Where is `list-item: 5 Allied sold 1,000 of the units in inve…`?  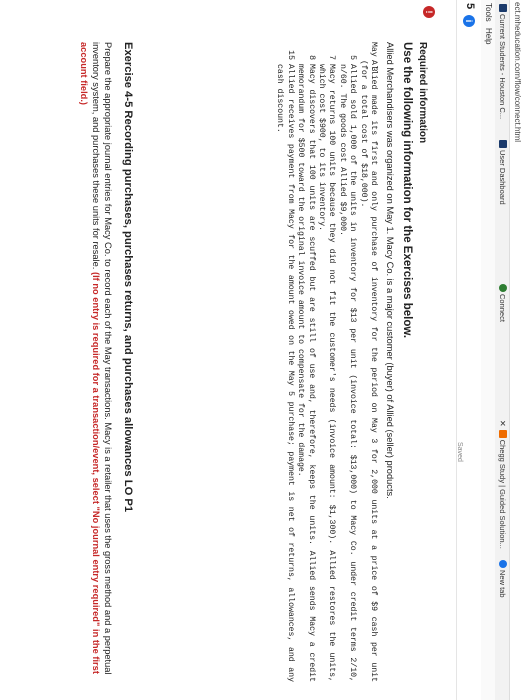
list-item: 5 Allied sold 1,000 of the units in inve… is located at coordinates (346, 362).